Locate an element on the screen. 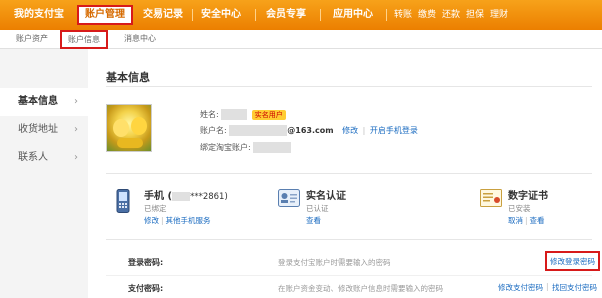  cert-view-link: 查看 is located at coordinates (537, 220).